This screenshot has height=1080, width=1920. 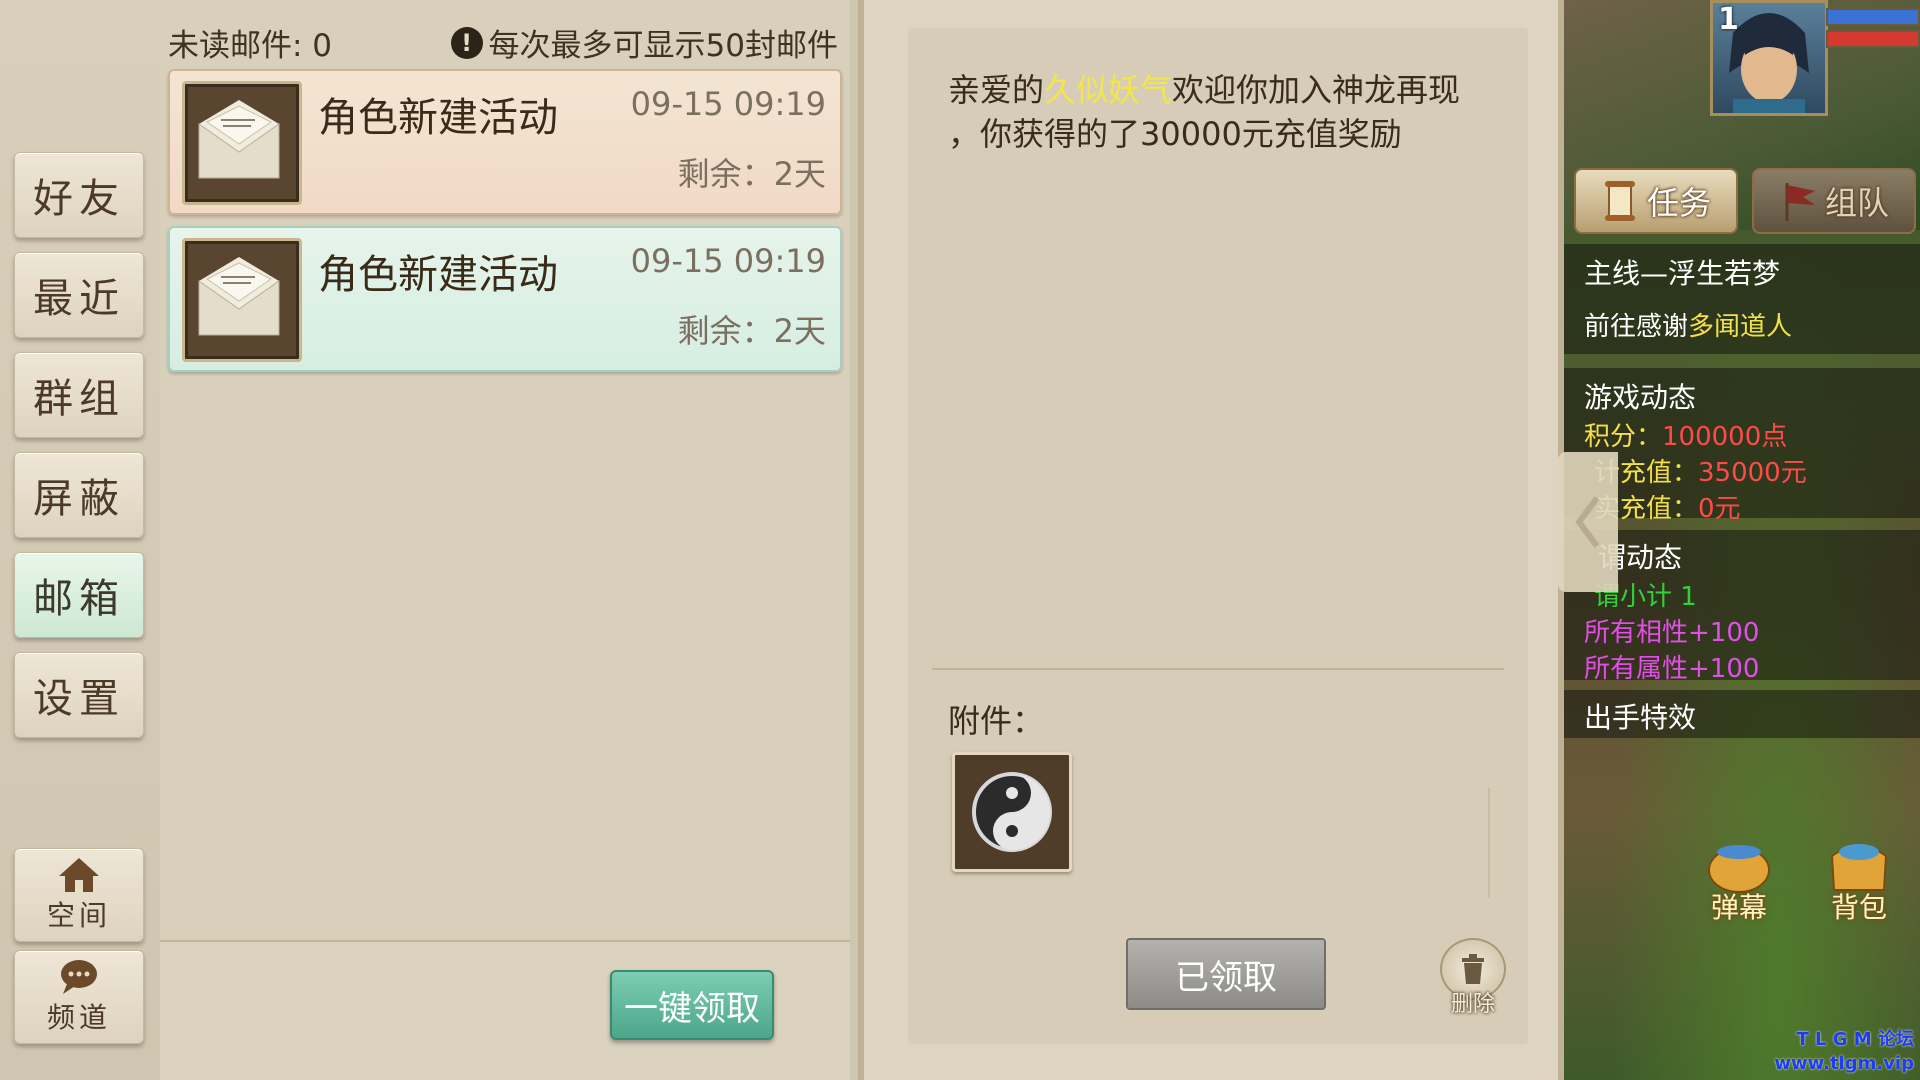 I want to click on quest-desc-prefix: 前往感谢, so click(x=1636, y=327).